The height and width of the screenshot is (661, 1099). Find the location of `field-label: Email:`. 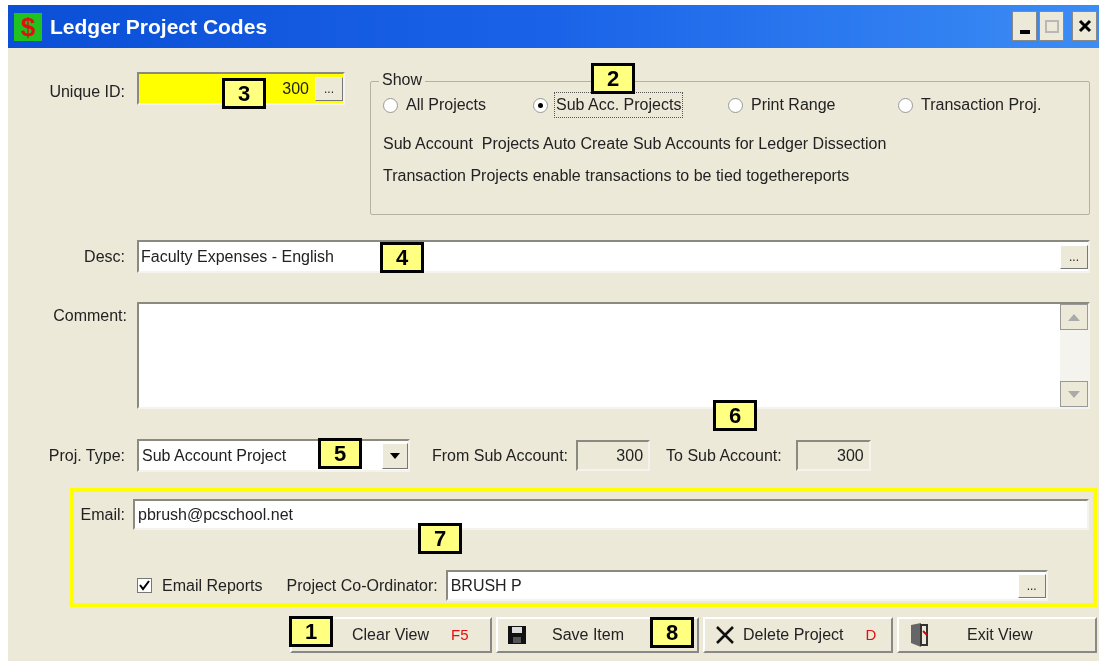

field-label: Email: is located at coordinates (102, 514).